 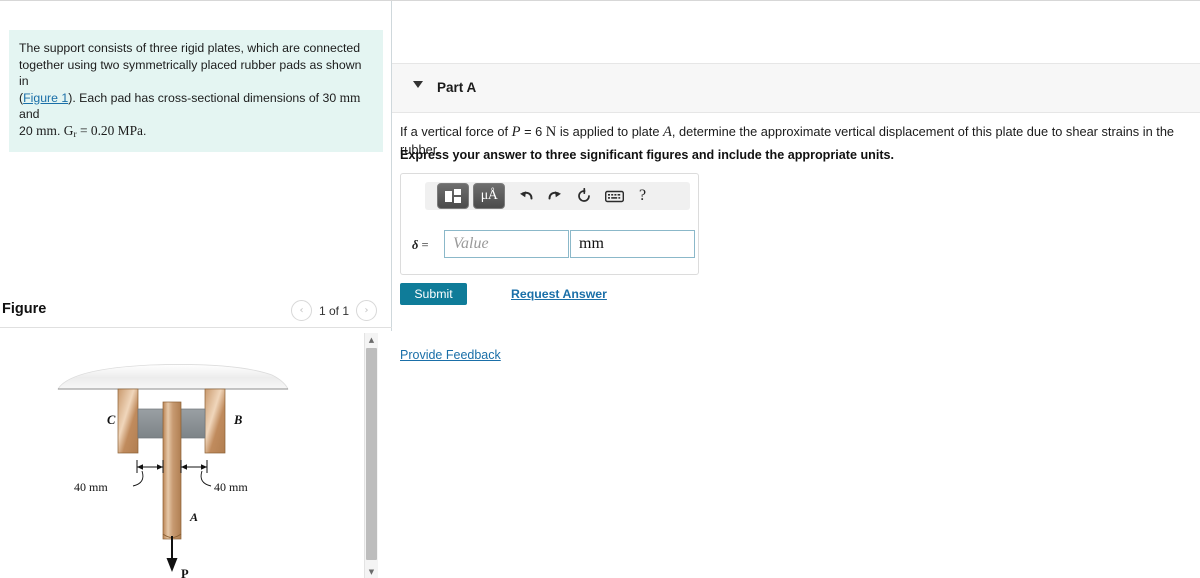 I want to click on undo-icon, so click(x=526, y=196).